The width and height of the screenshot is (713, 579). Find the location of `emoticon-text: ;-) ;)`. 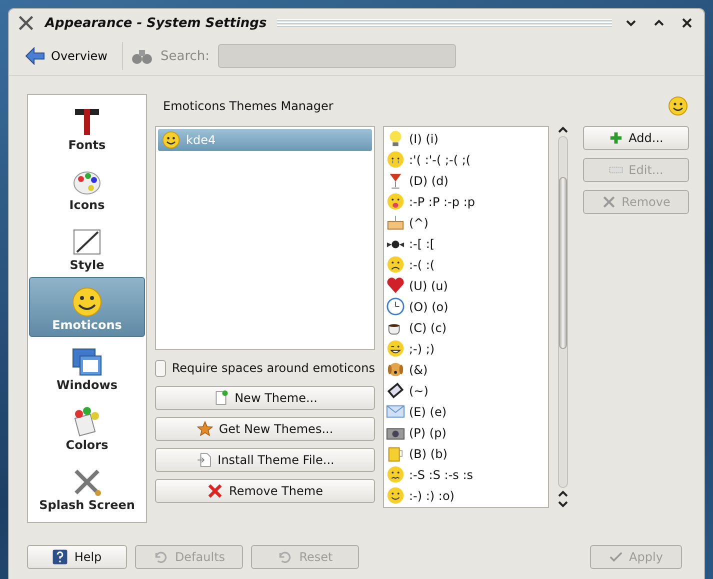

emoticon-text: ;-) ;) is located at coordinates (422, 349).